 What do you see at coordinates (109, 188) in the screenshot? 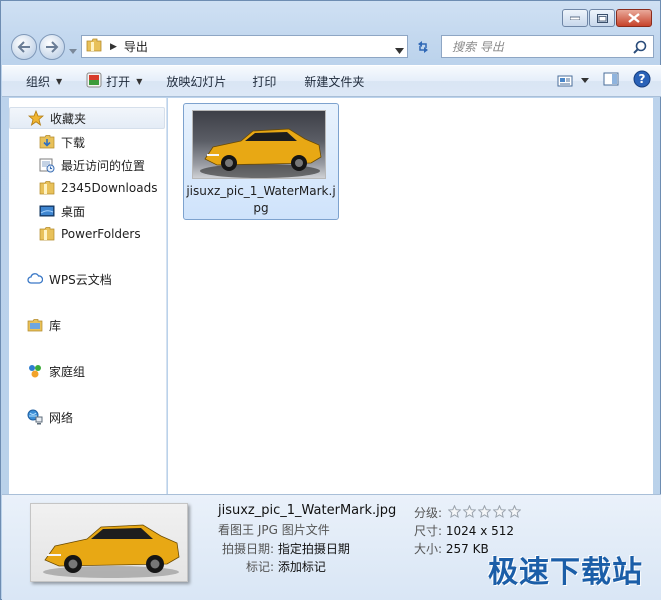
I see `nav-2345downloads-label: 2345Downloads` at bounding box center [109, 188].